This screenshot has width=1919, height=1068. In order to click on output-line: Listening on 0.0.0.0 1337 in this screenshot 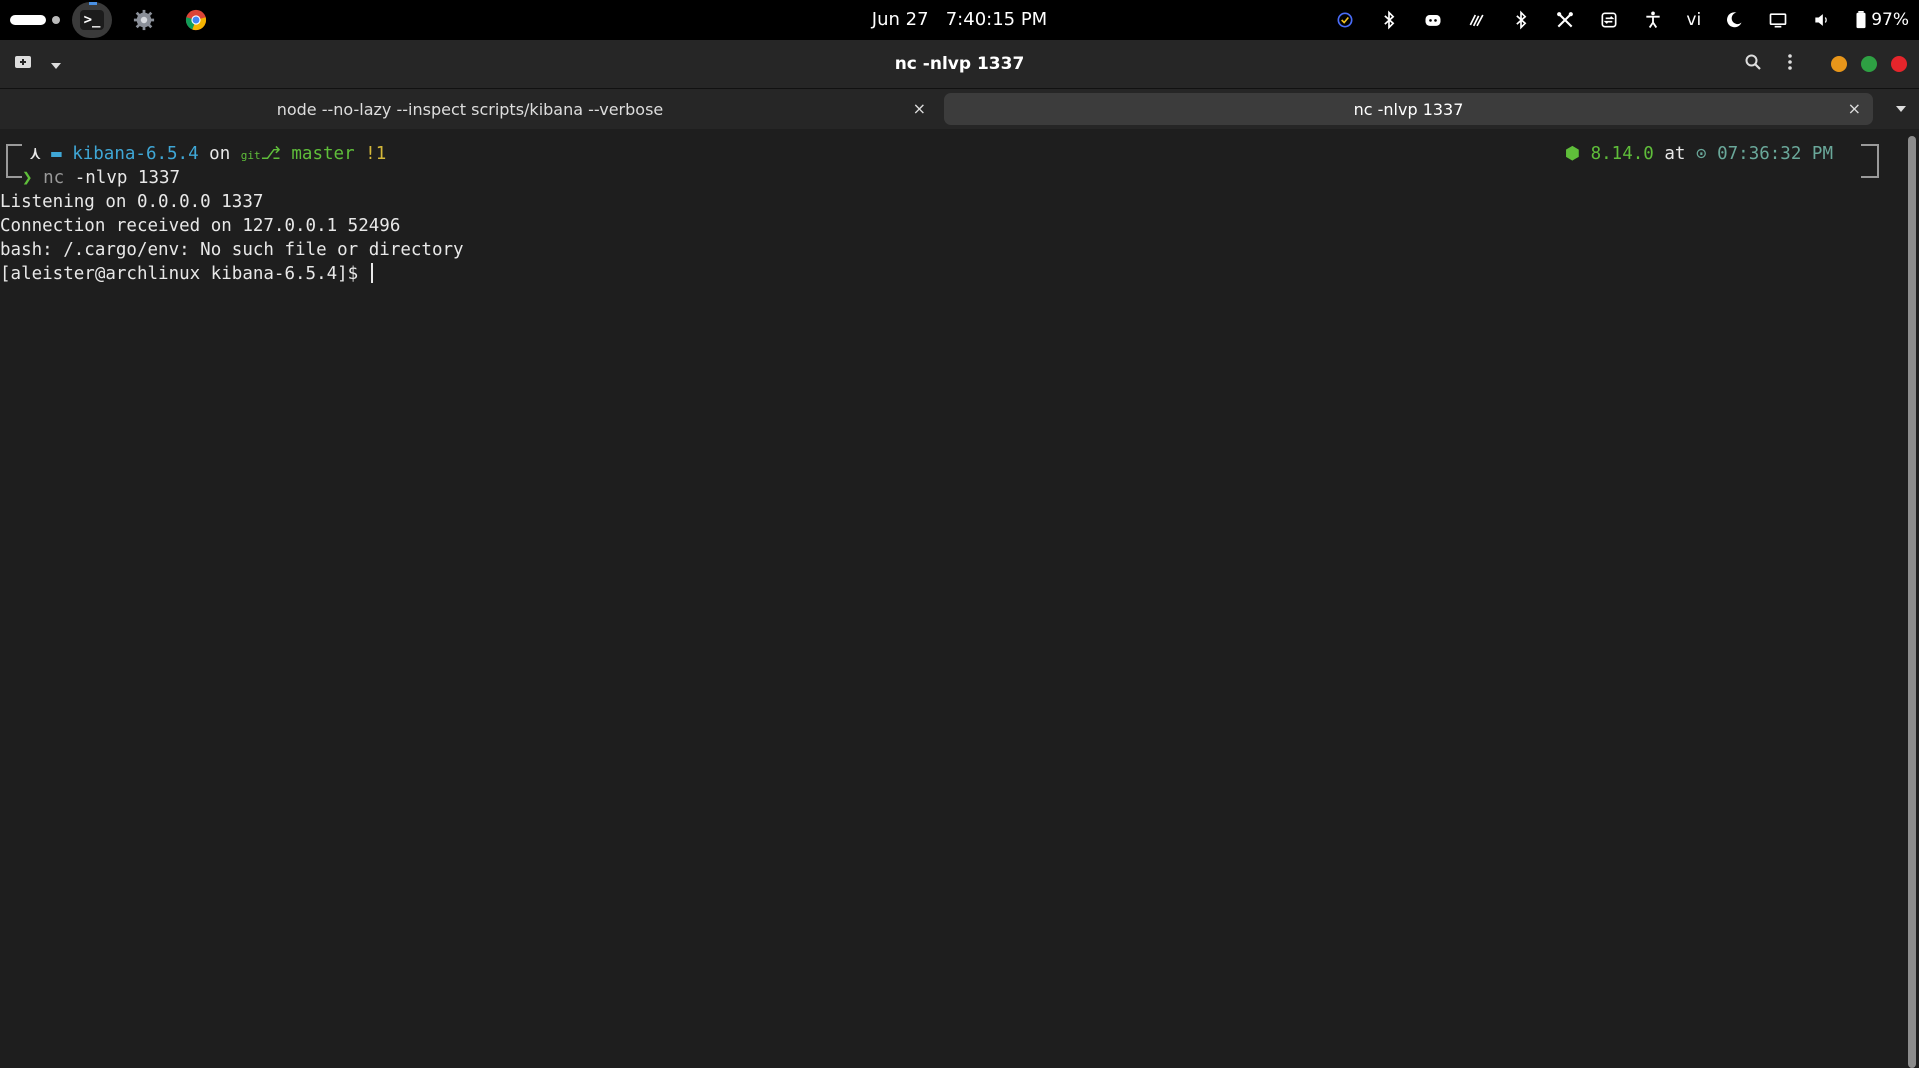, I will do `click(132, 202)`.